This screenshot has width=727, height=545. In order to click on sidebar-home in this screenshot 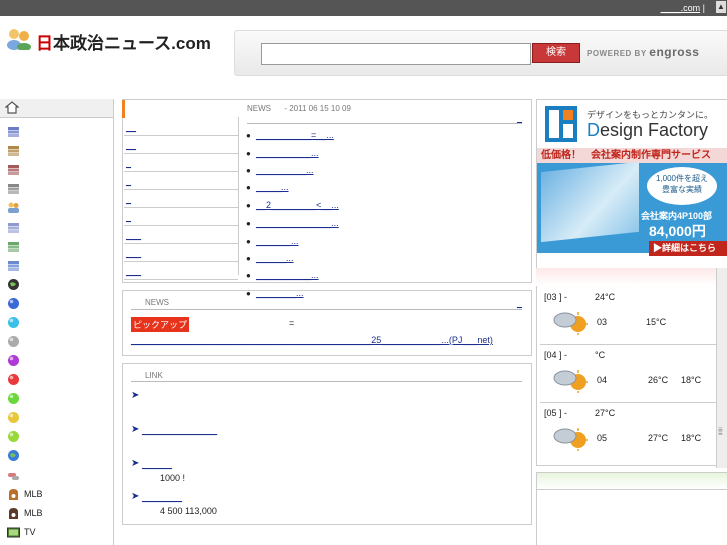, I will do `click(56, 108)`.